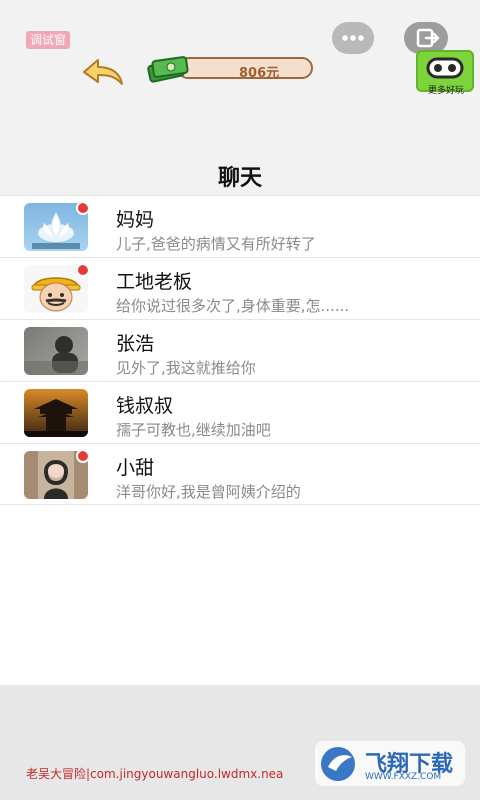  Describe the element at coordinates (390, 763) in the screenshot. I see `watermark: 飞翔下载 WWW.FXXZ.COM` at that location.